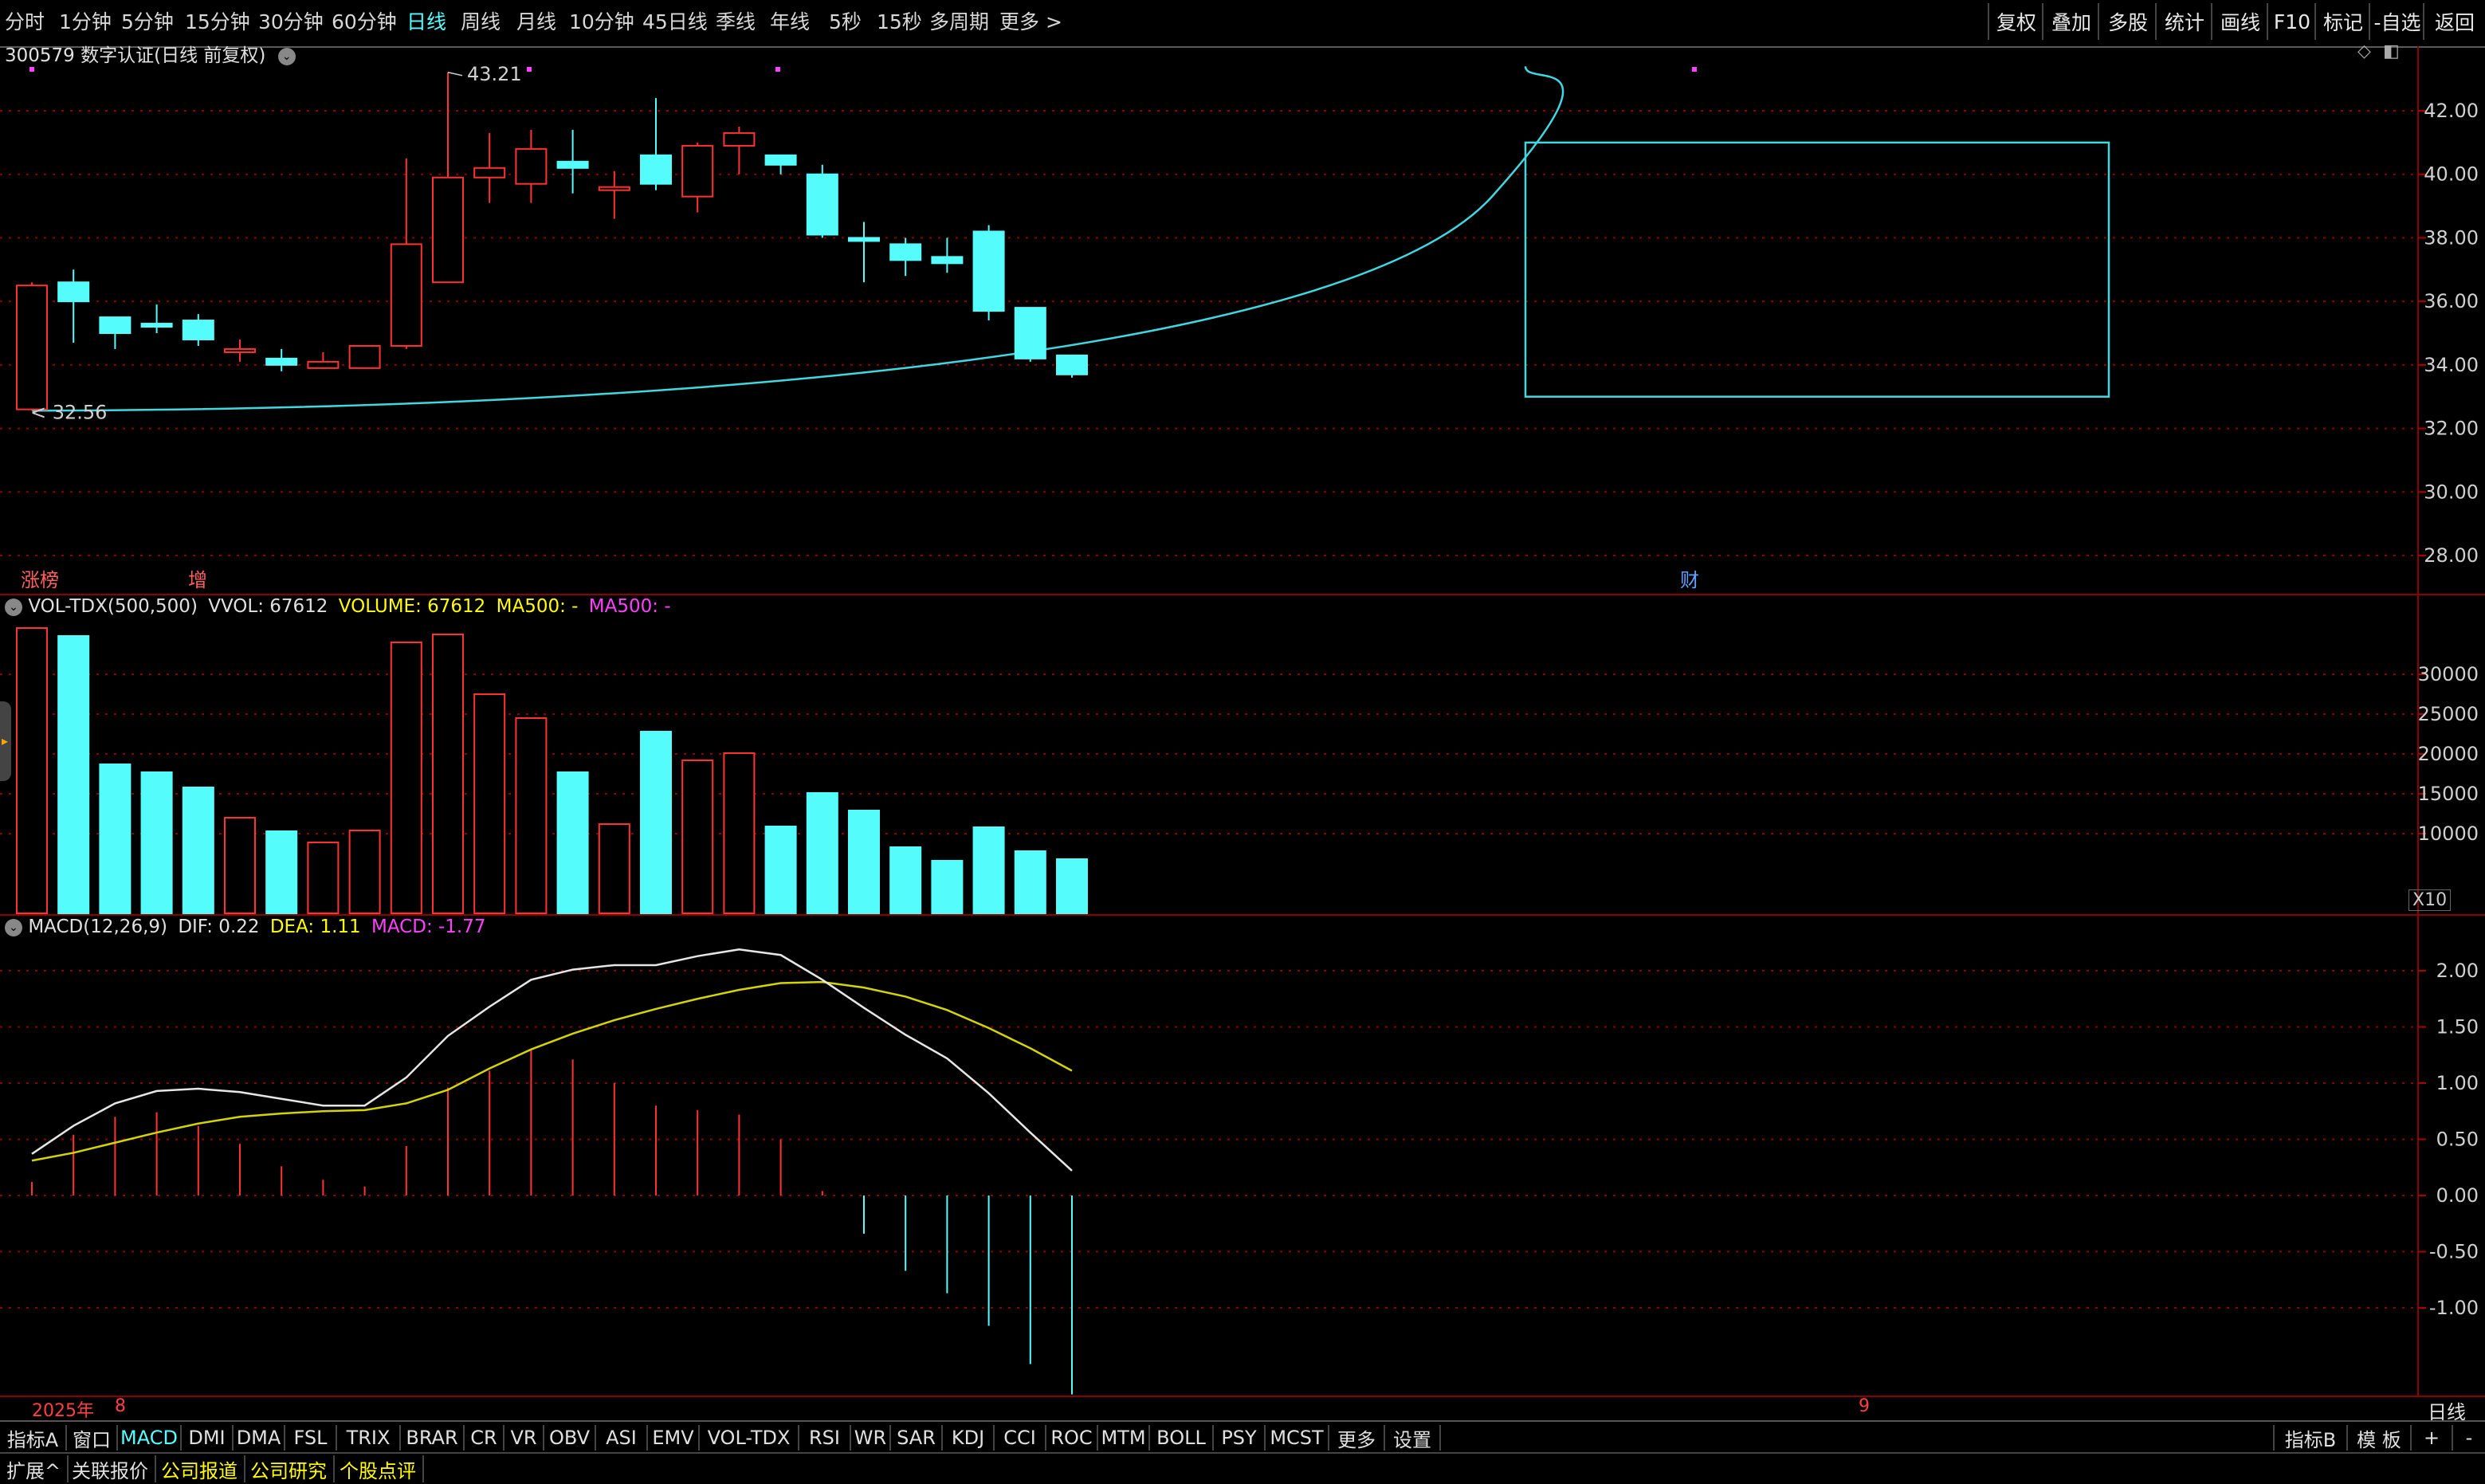 This screenshot has width=2485, height=1484. Describe the element at coordinates (736, 20) in the screenshot. I see `period-tab-11: 季线` at that location.